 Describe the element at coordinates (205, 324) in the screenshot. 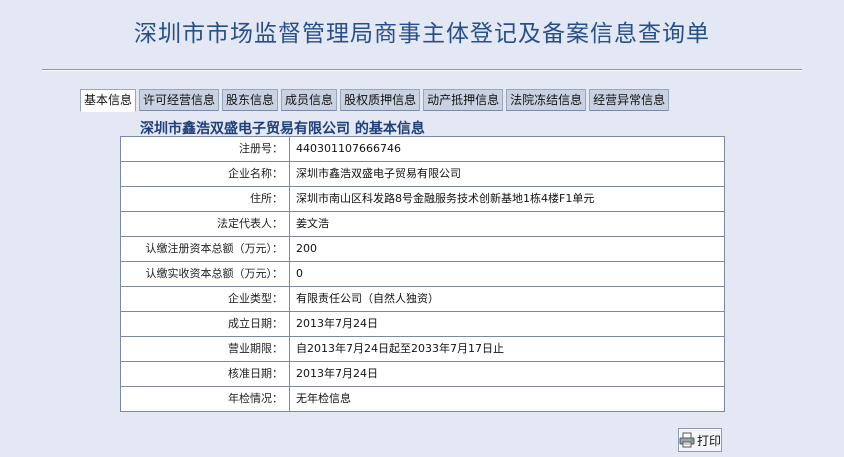

I see `row-label: 成立日期：` at that location.